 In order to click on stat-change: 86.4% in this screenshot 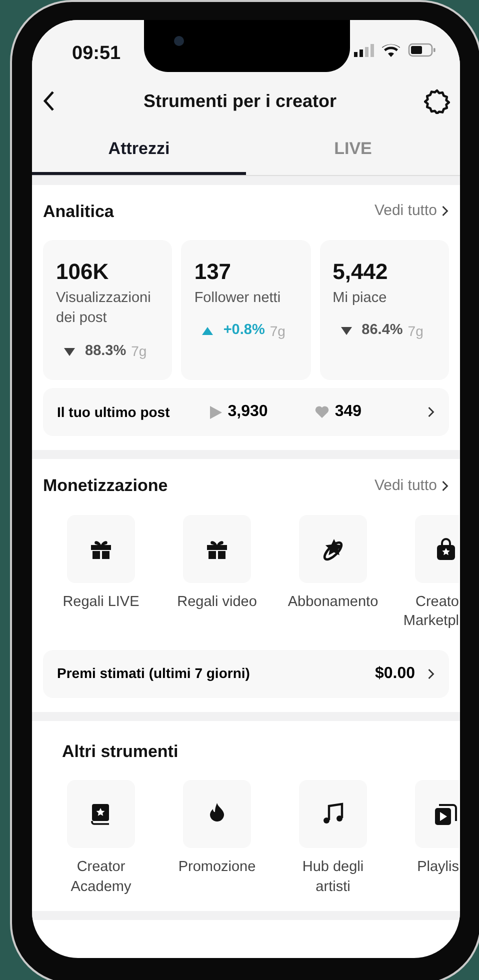, I will do `click(382, 330)`.